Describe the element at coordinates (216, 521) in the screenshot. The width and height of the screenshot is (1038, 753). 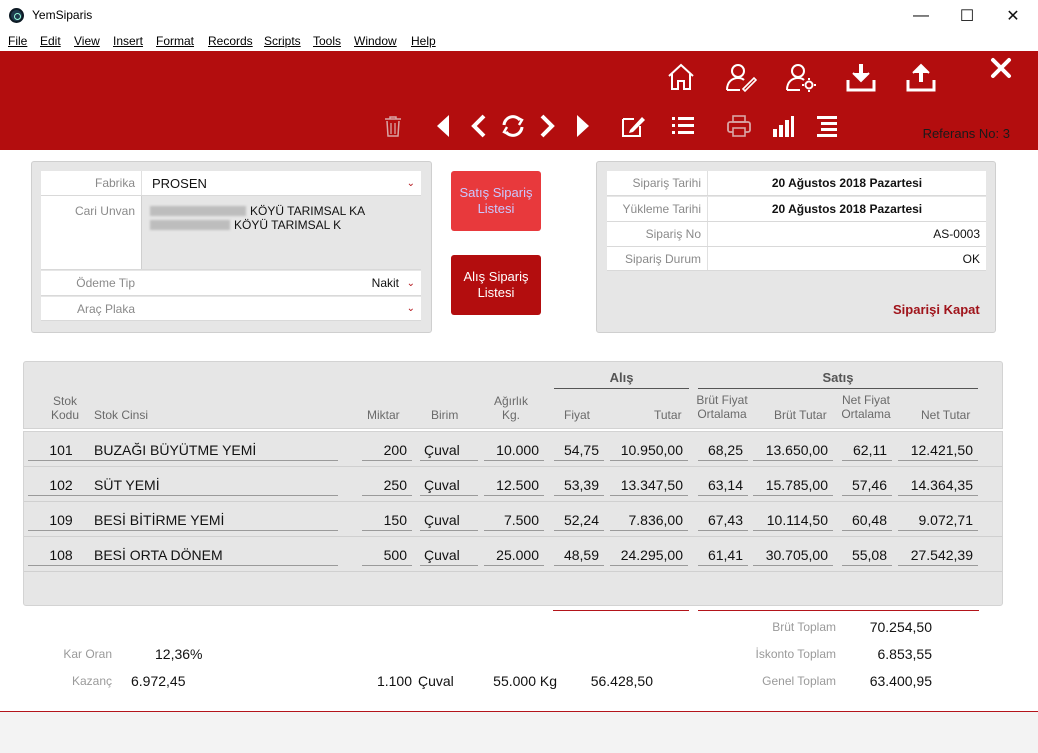
I see `cell-stok-cinsi: BESİ BİTİRME YEMİ` at that location.